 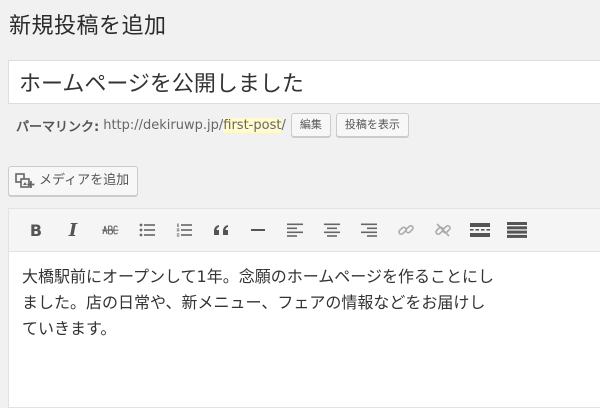 I want to click on page-title: 新規投稿を追加, so click(x=88, y=26).